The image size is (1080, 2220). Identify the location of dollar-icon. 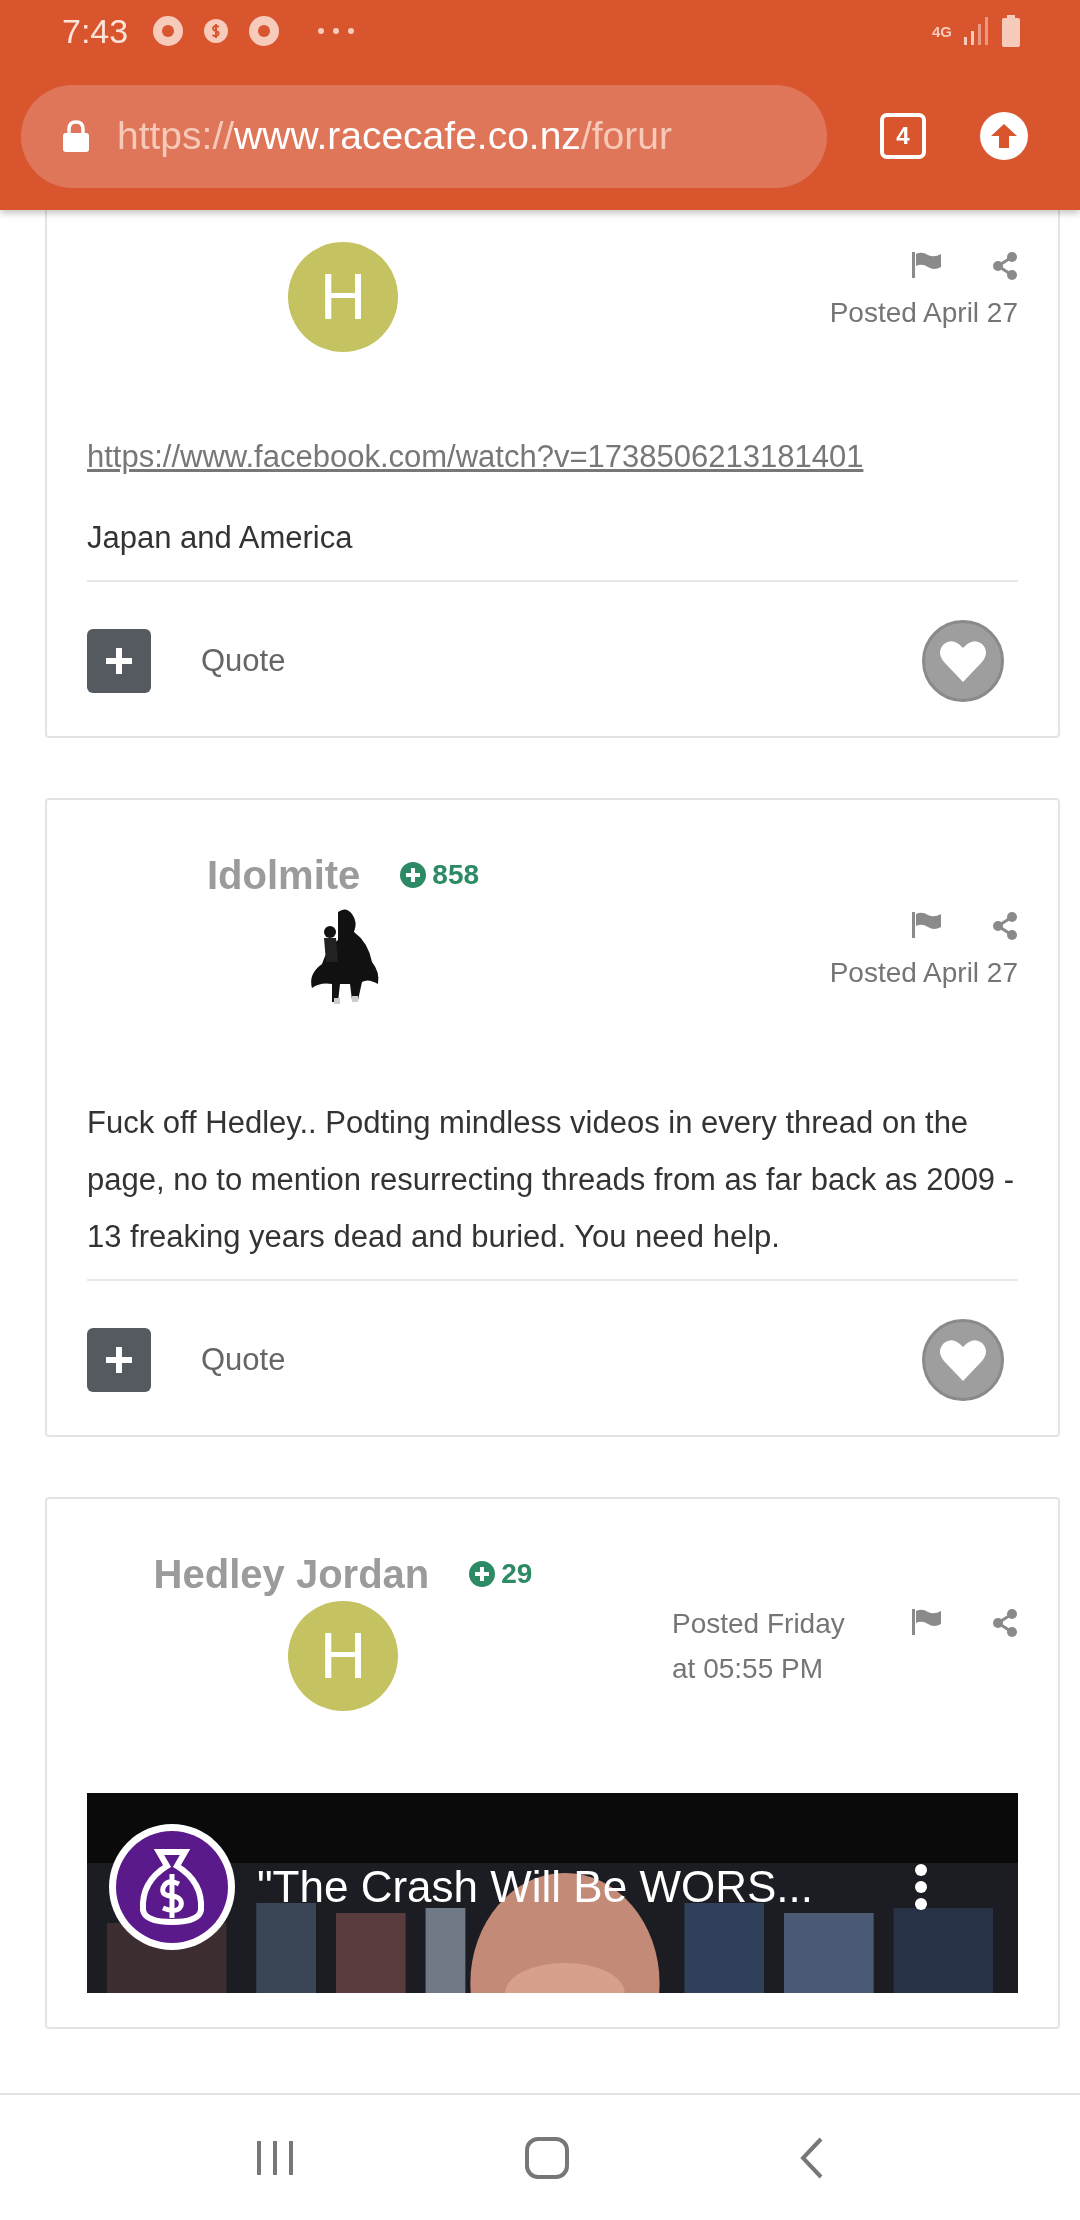
(216, 31).